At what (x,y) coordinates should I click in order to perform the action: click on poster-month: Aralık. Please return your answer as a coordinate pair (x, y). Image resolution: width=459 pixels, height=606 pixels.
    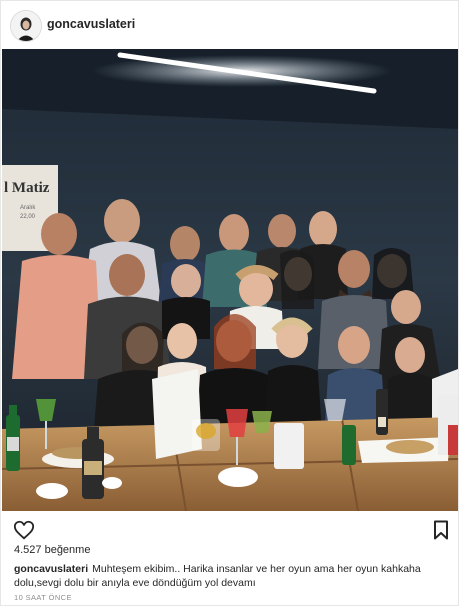
    Looking at the image, I should click on (28, 208).